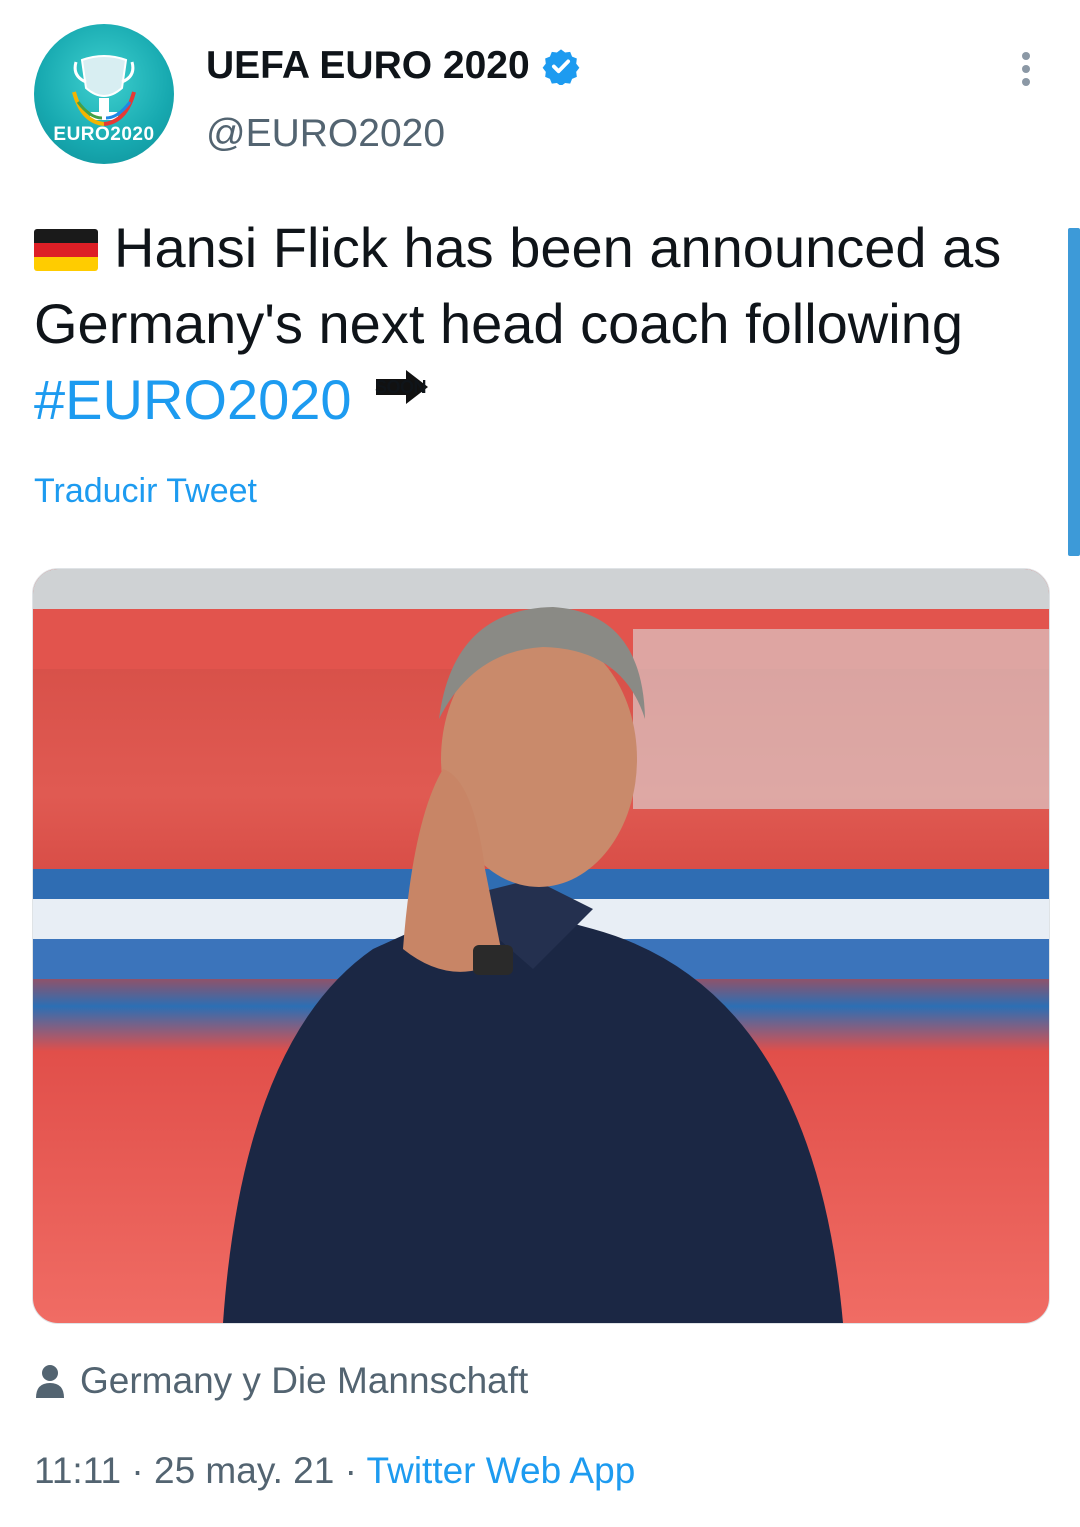 The height and width of the screenshot is (1527, 1080). What do you see at coordinates (50, 1381) in the screenshot?
I see `person-icon` at bounding box center [50, 1381].